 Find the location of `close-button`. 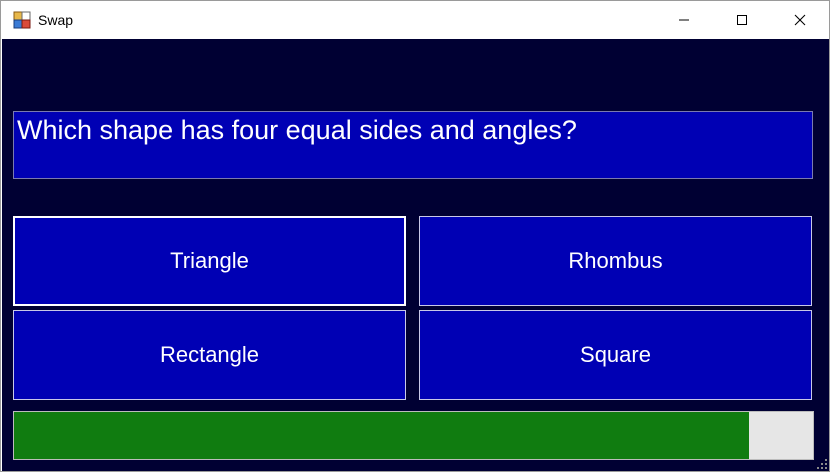

close-button is located at coordinates (800, 20).